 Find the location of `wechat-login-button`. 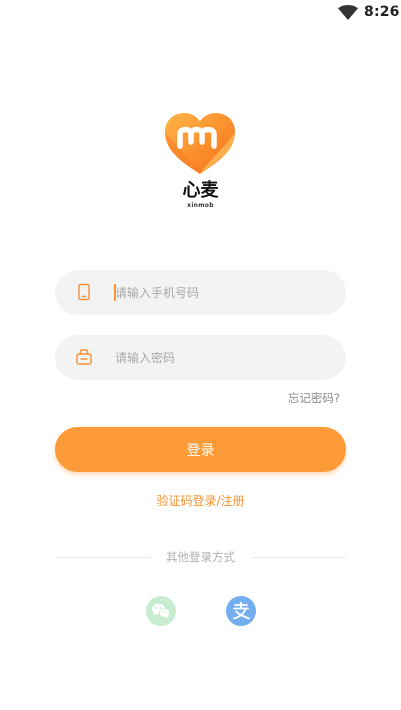

wechat-login-button is located at coordinates (161, 611).